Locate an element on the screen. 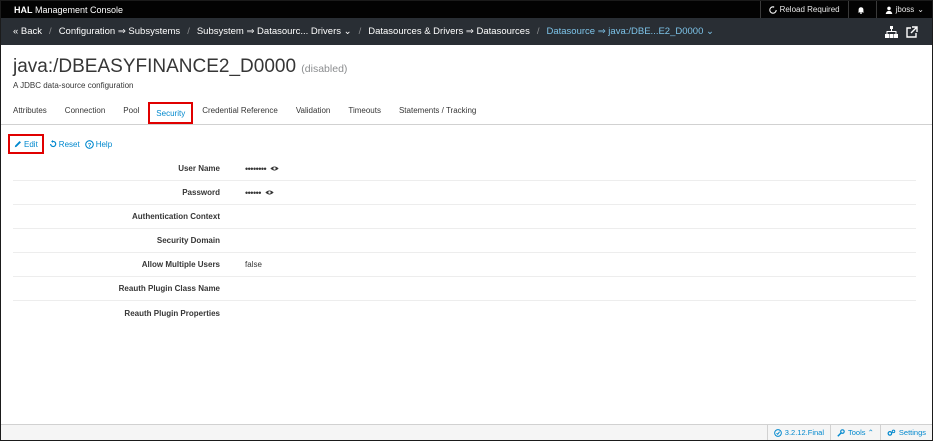  reset-button: Reset is located at coordinates (64, 144).